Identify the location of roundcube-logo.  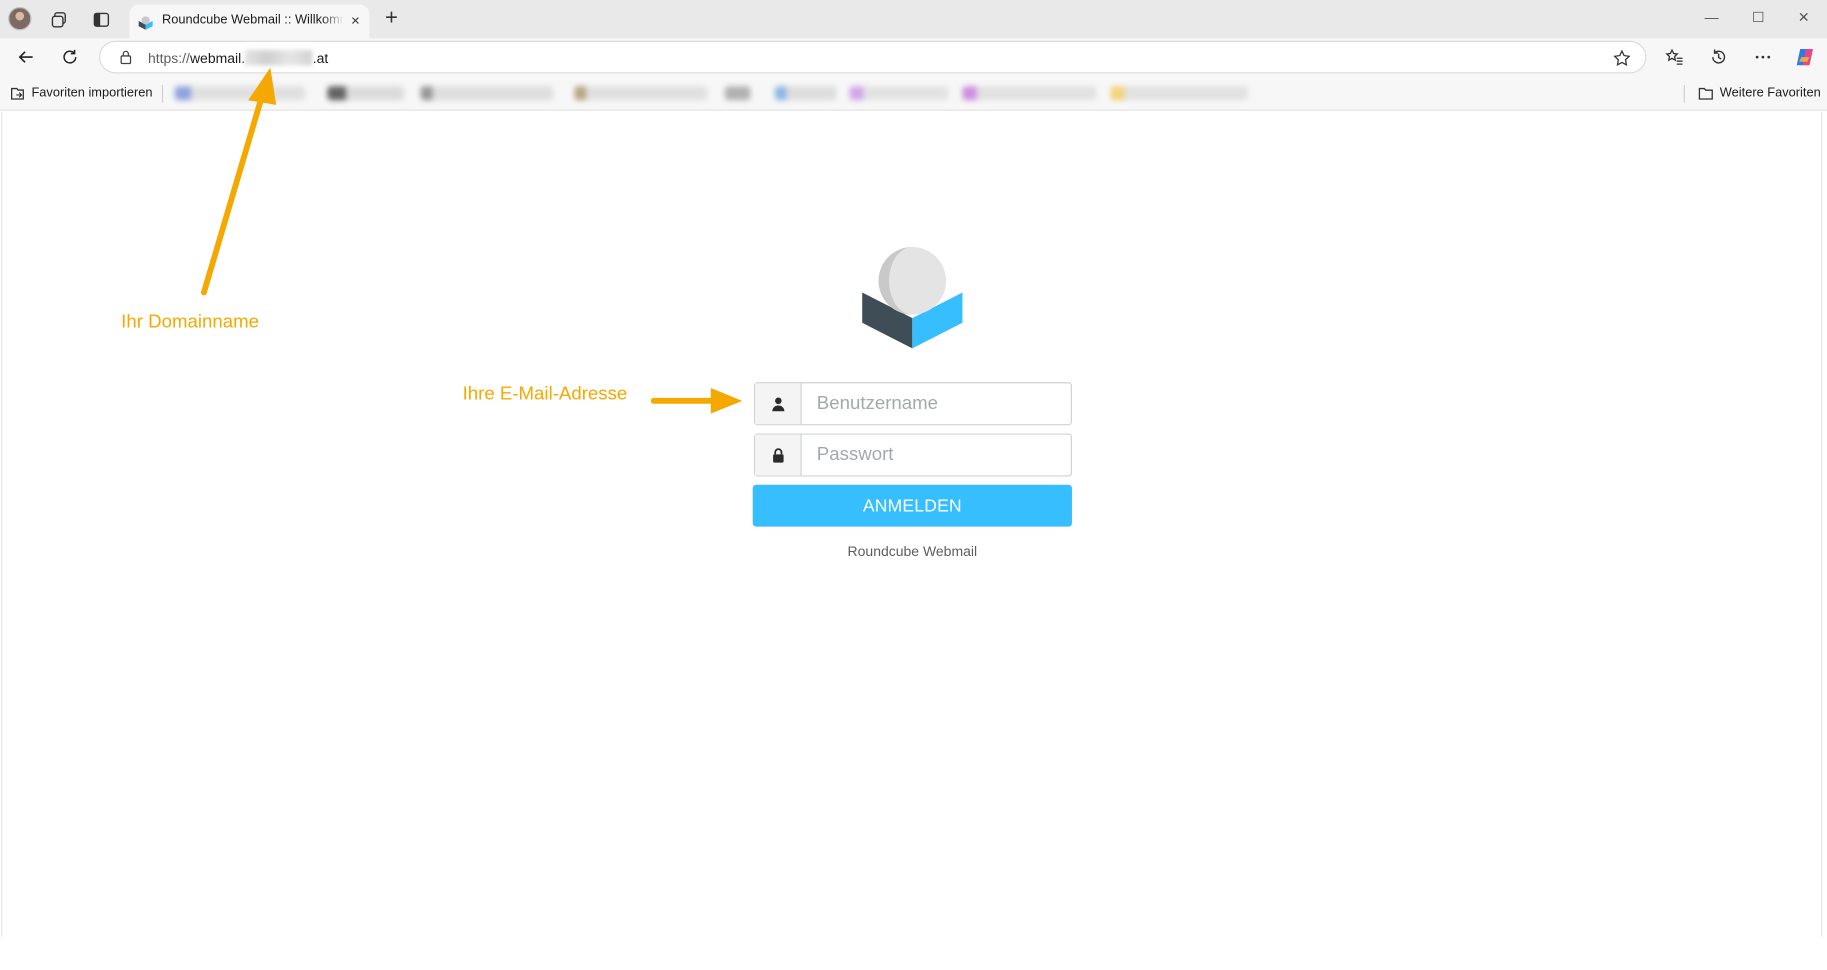
(912, 298).